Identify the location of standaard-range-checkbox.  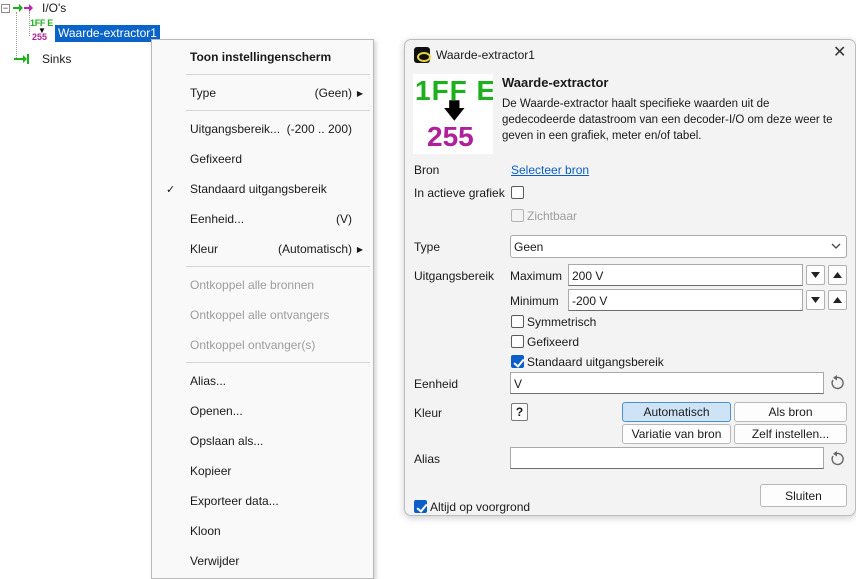
(517, 361).